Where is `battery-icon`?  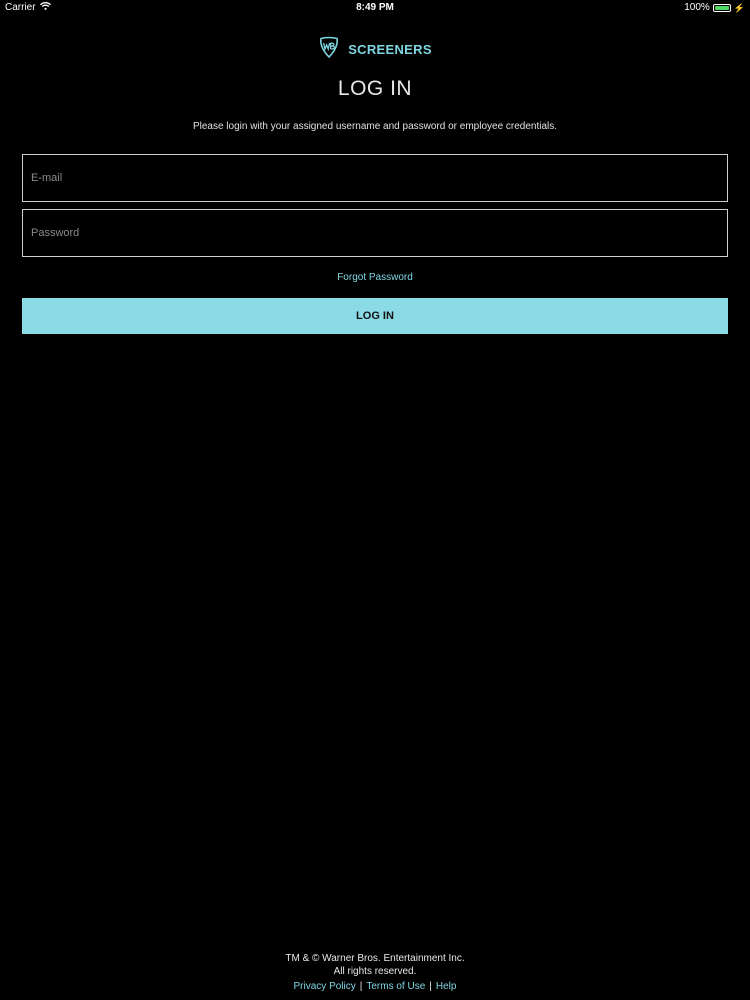 battery-icon is located at coordinates (721, 7).